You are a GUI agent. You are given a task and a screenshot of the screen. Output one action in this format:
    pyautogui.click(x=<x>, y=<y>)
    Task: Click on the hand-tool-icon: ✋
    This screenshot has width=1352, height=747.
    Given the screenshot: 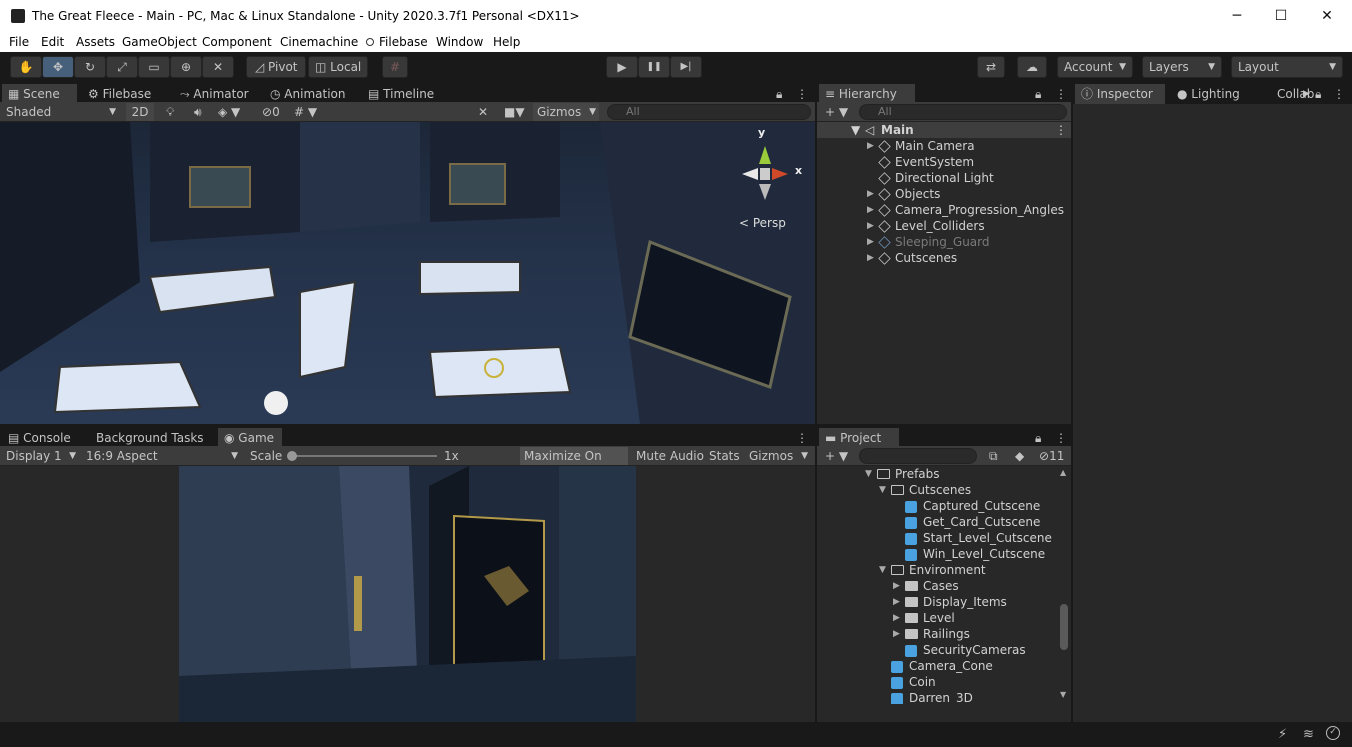 What is the action you would take?
    pyautogui.click(x=26, y=67)
    